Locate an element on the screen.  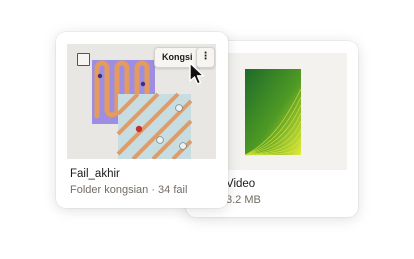
video-thumbnail is located at coordinates (280, 111).